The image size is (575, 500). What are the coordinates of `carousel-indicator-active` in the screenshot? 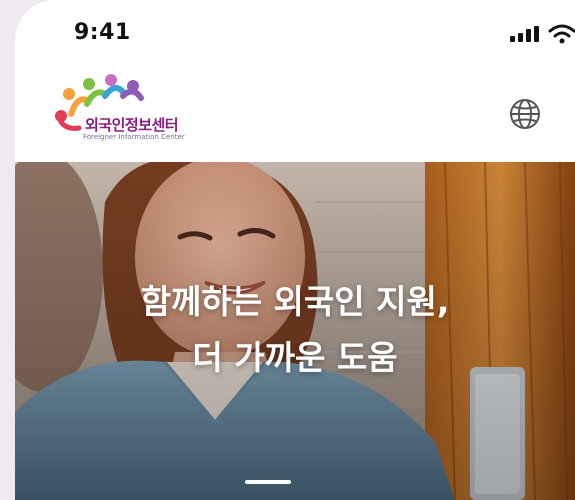 It's located at (268, 482).